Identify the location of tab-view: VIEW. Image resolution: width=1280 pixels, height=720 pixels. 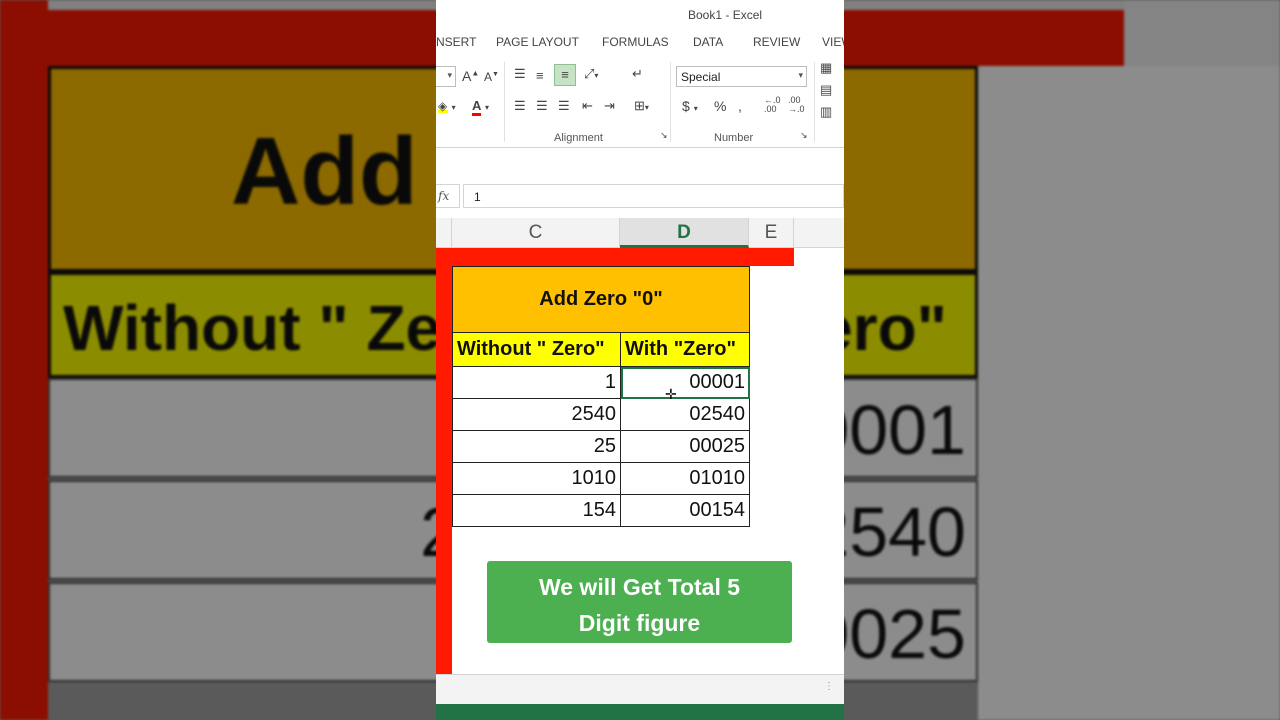
(833, 42).